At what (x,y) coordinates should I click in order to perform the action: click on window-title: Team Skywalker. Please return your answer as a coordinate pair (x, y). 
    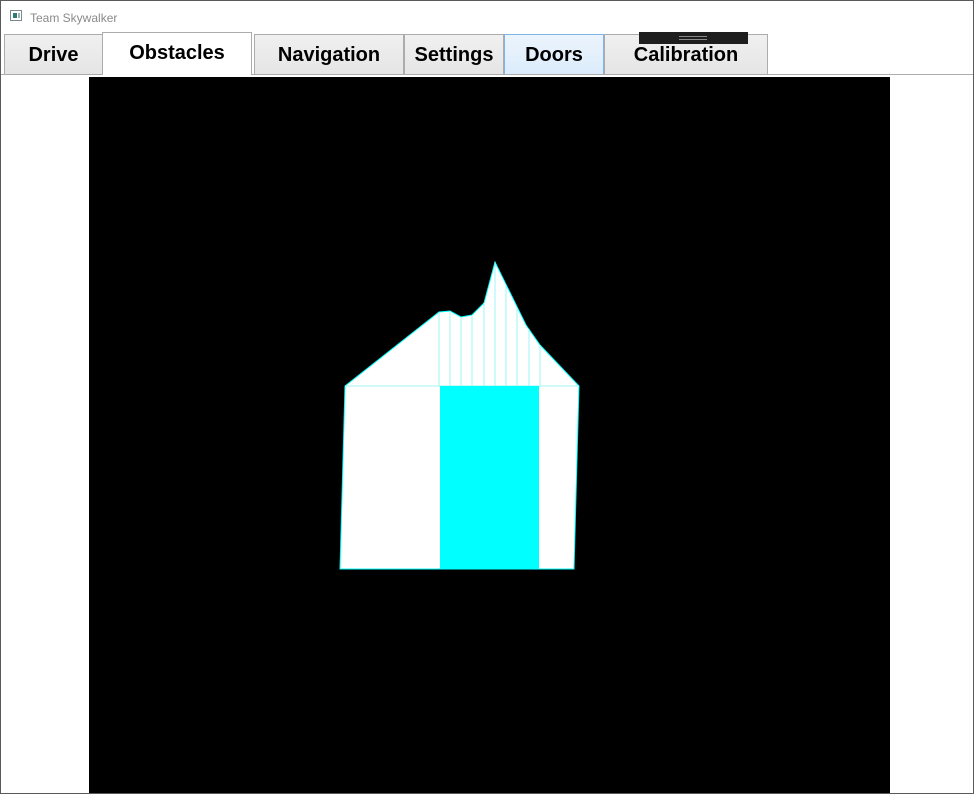
    Looking at the image, I should click on (74, 18).